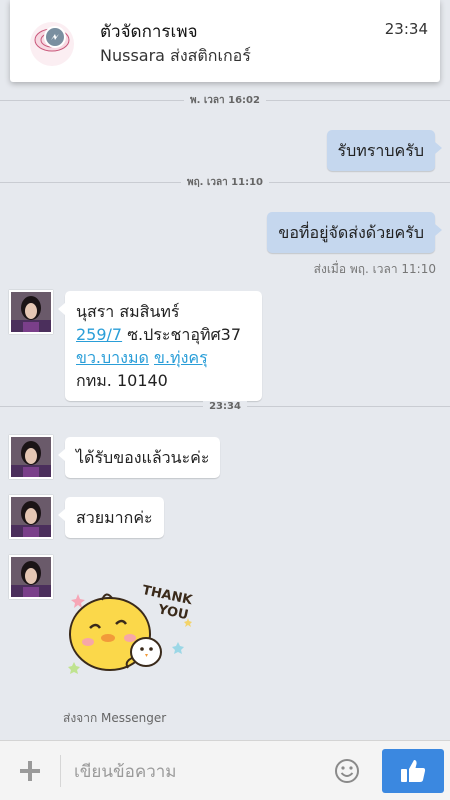 The width and height of the screenshot is (450, 800). I want to click on notification-text: Nussara ส่งสติกเกอร์, so click(175, 55).